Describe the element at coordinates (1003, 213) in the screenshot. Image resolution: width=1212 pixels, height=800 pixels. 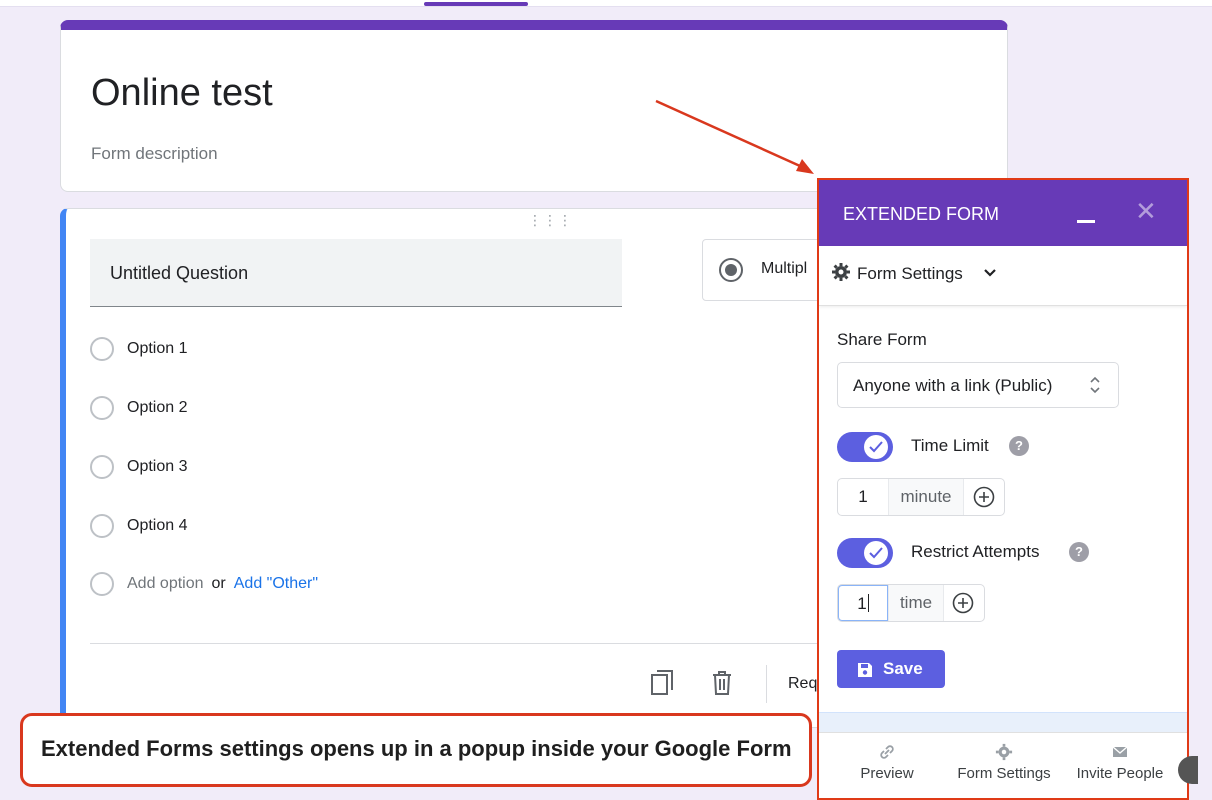
I see `panel-header: EXTENDED FORM ✕` at that location.